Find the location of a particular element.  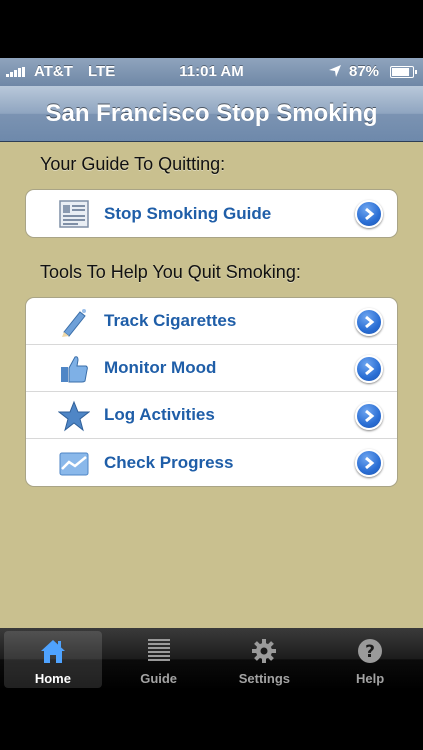

navigation-bar: San Francisco Stop Smoking is located at coordinates (211, 114).